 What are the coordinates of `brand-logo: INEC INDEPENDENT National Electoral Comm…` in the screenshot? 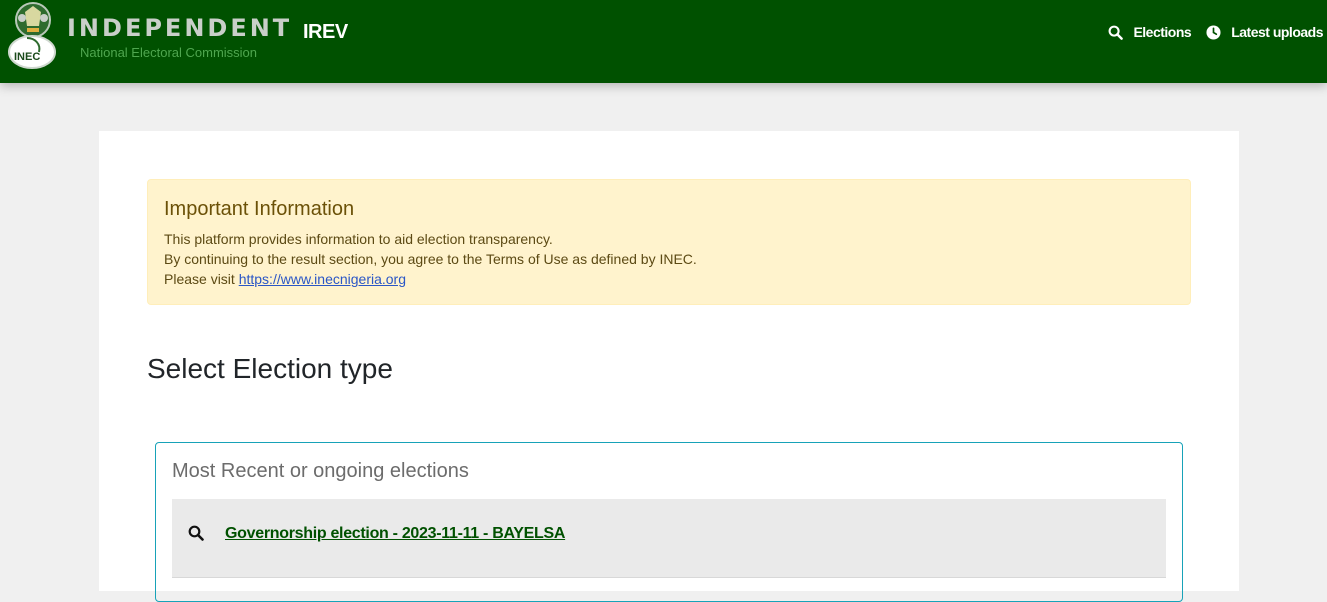 It's located at (147, 36).